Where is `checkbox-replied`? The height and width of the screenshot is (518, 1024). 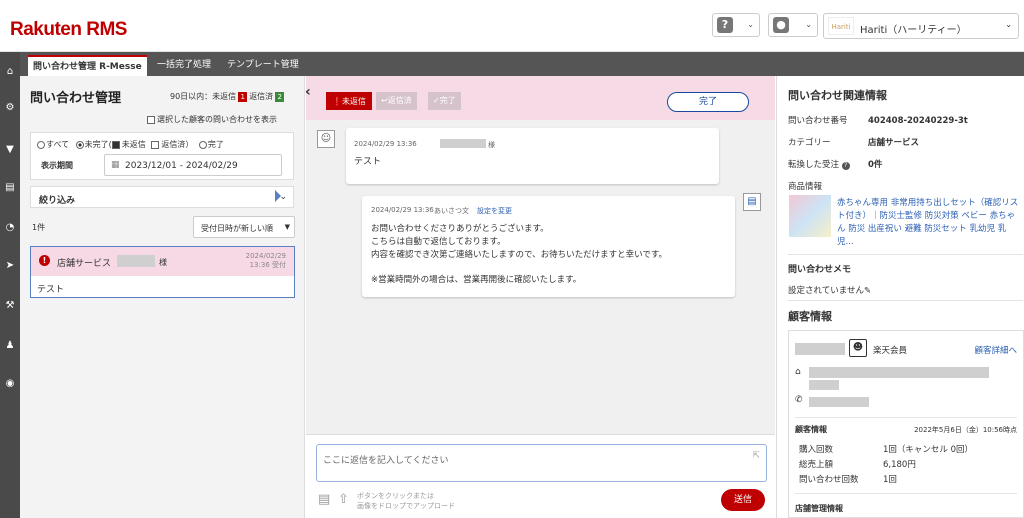 checkbox-replied is located at coordinates (155, 144).